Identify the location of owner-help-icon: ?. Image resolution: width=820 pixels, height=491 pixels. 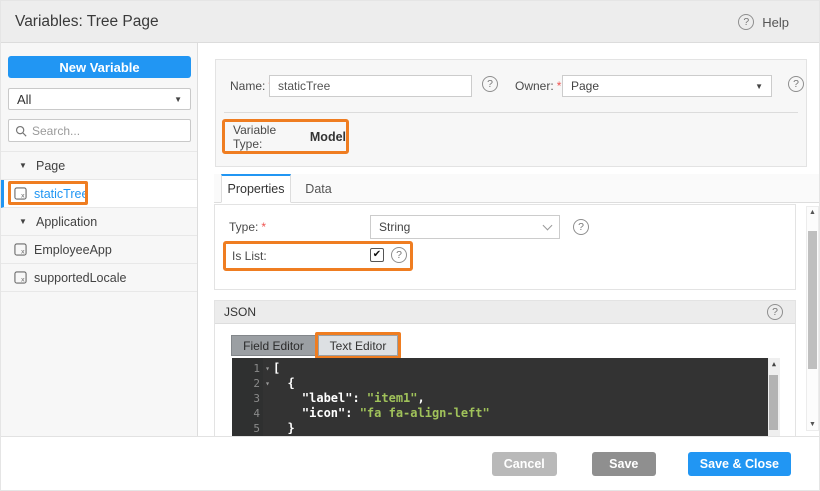
(796, 84).